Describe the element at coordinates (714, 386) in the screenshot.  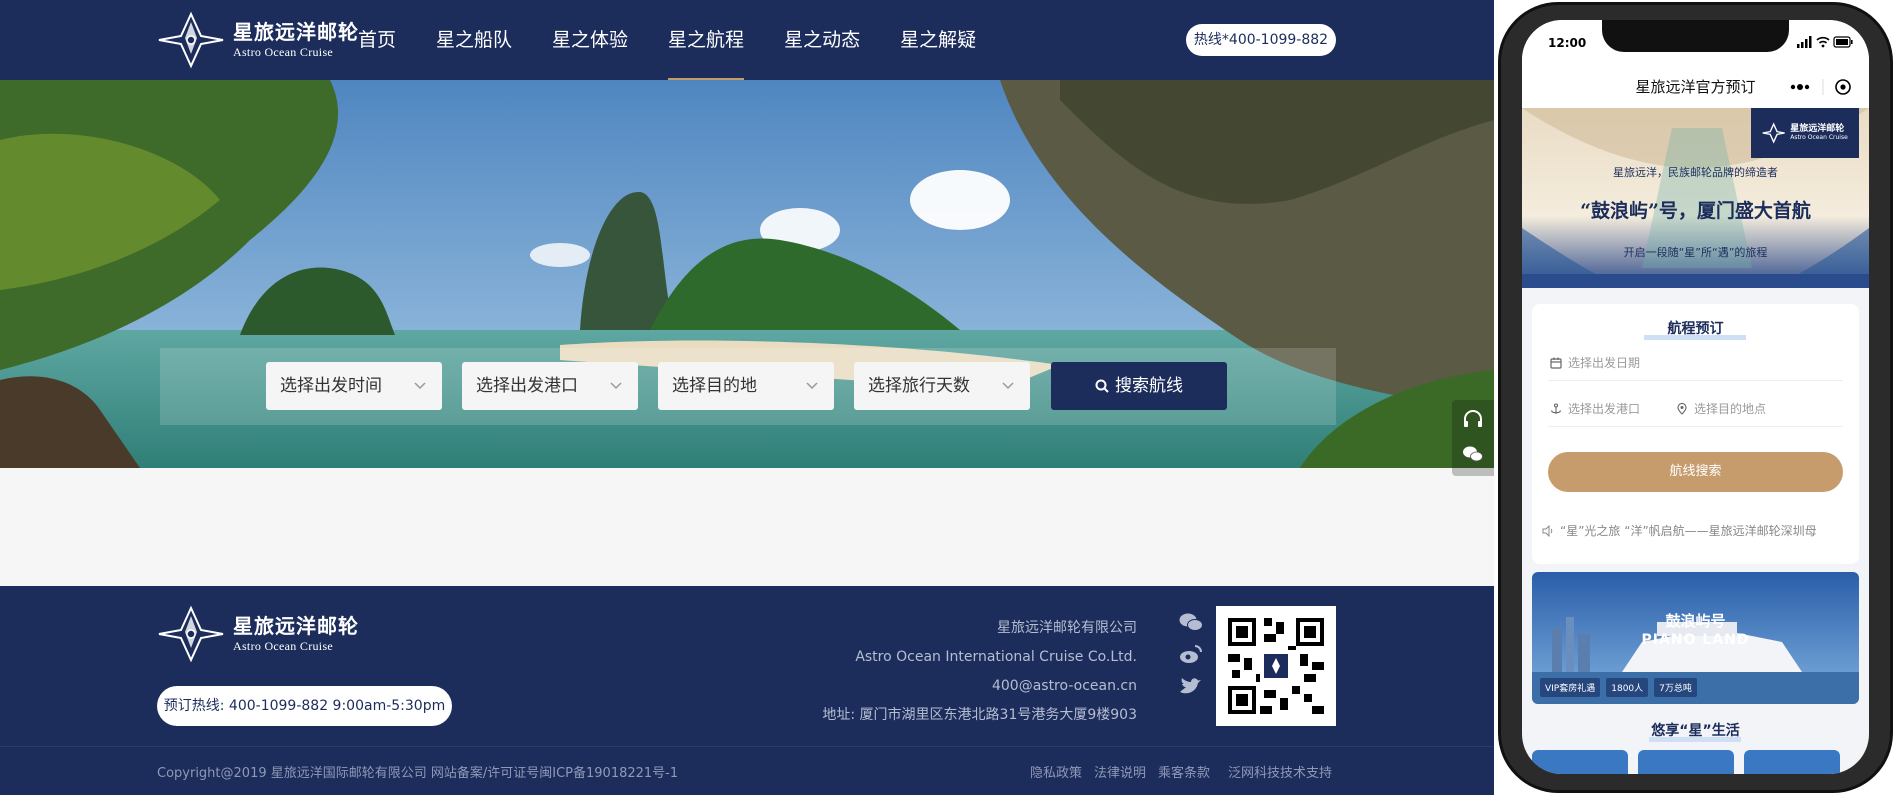
I see `destination-label: 选择目的地` at that location.